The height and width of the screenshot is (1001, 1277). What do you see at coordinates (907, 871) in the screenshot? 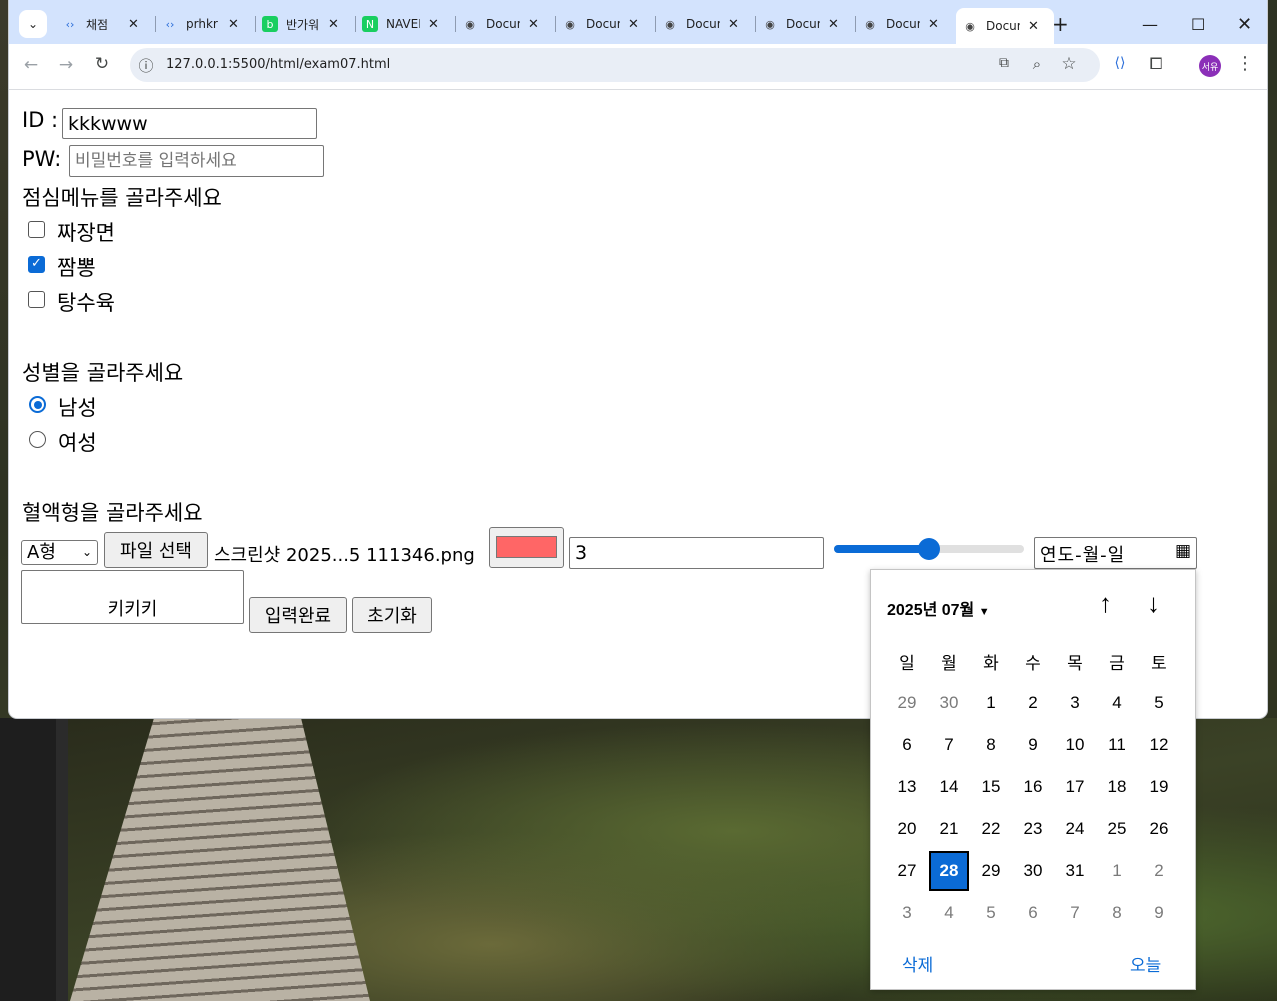
I see `calendar-day: 27` at bounding box center [907, 871].